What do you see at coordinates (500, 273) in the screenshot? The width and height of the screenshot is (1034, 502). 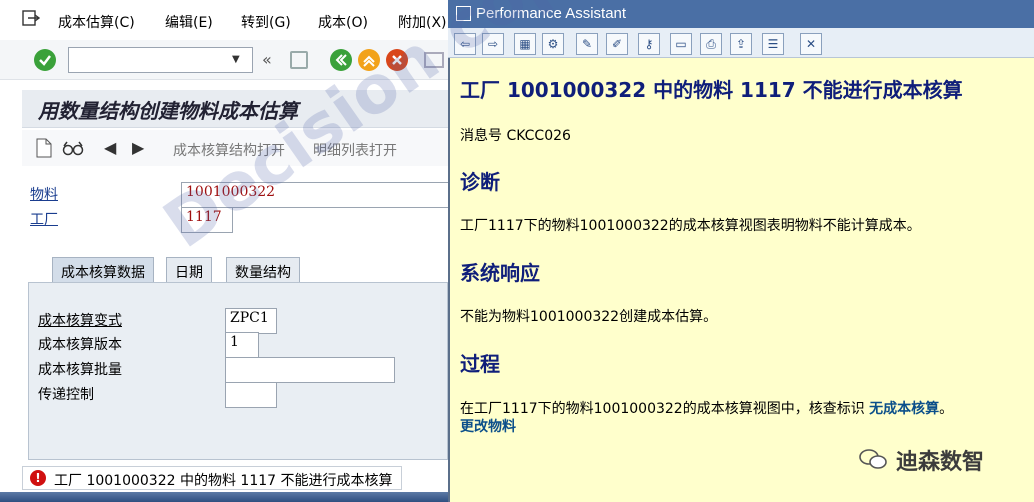 I see `pa-system-response-title: 系统响应` at bounding box center [500, 273].